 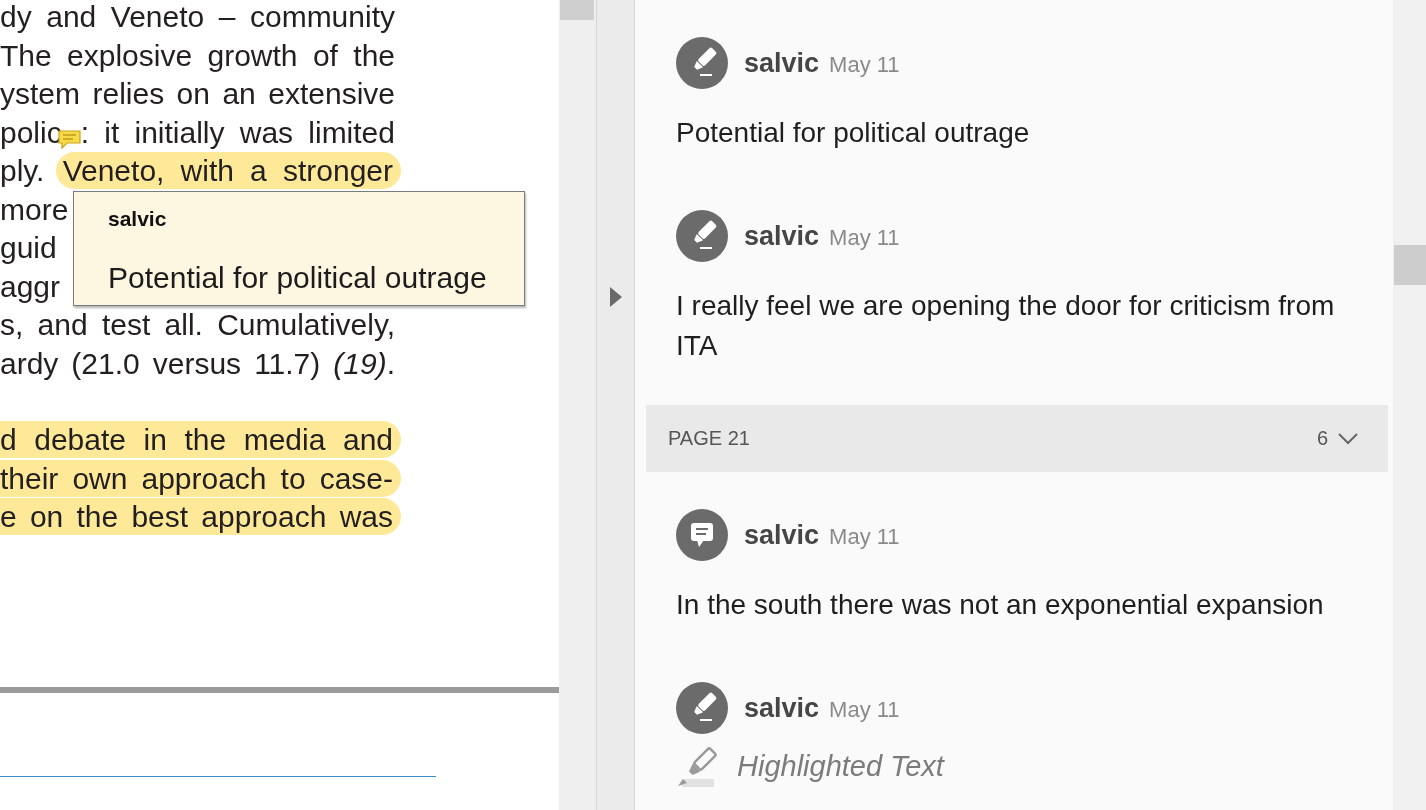 What do you see at coordinates (1006, 326) in the screenshot?
I see `comment-text: I really feel we are opening the door for criticism from ITA` at bounding box center [1006, 326].